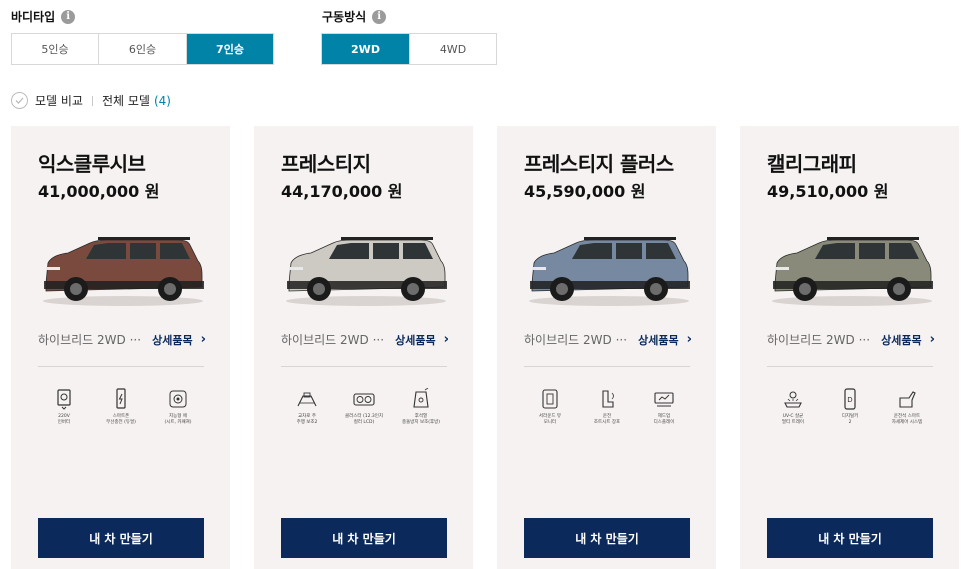 This screenshot has height=569, width=966. Describe the element at coordinates (793, 399) in the screenshot. I see `uvc-lamp-icon` at that location.